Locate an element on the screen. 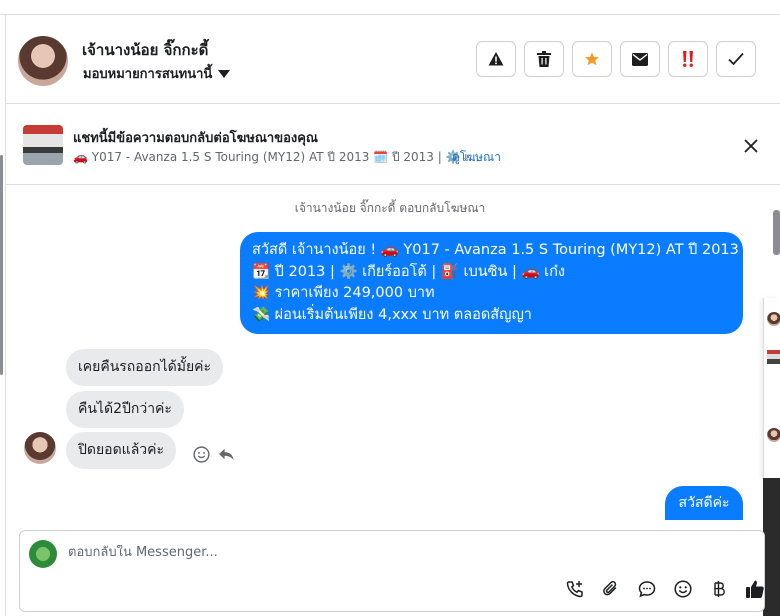 The height and width of the screenshot is (616, 780). mark-unread-button is located at coordinates (640, 59).